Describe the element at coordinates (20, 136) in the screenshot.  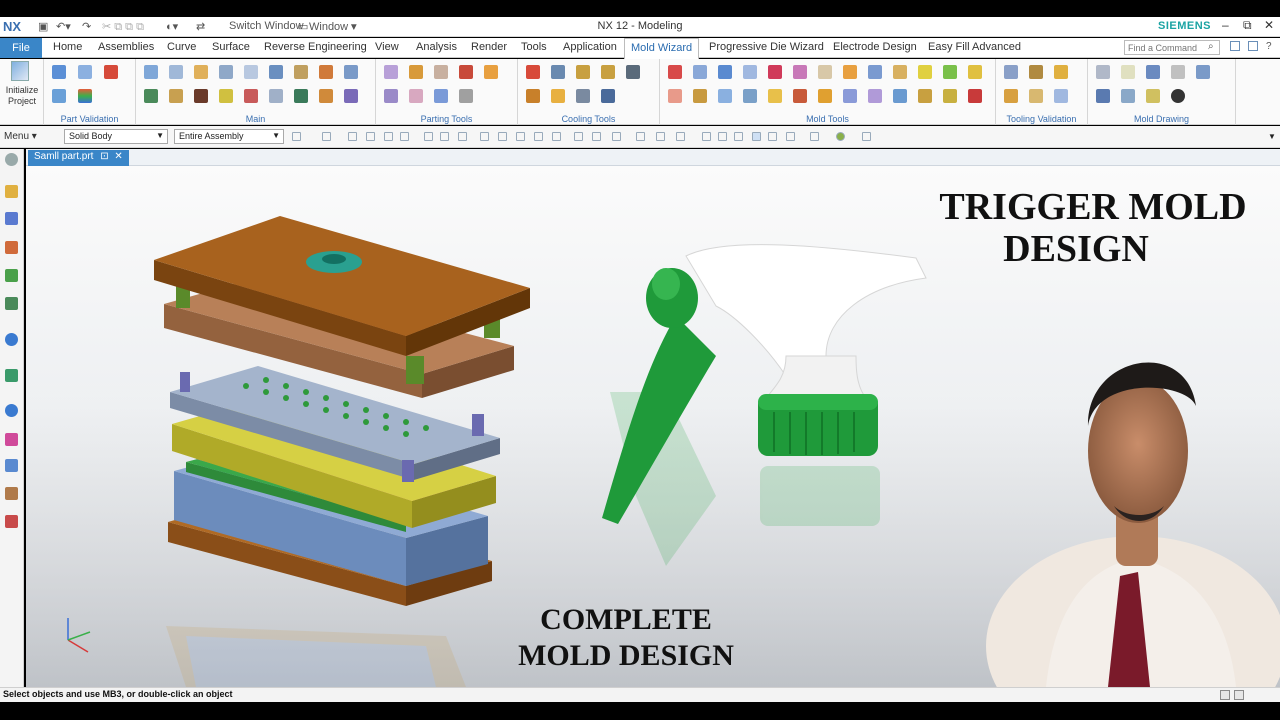
I see `menu-button: Menu ▾` at that location.